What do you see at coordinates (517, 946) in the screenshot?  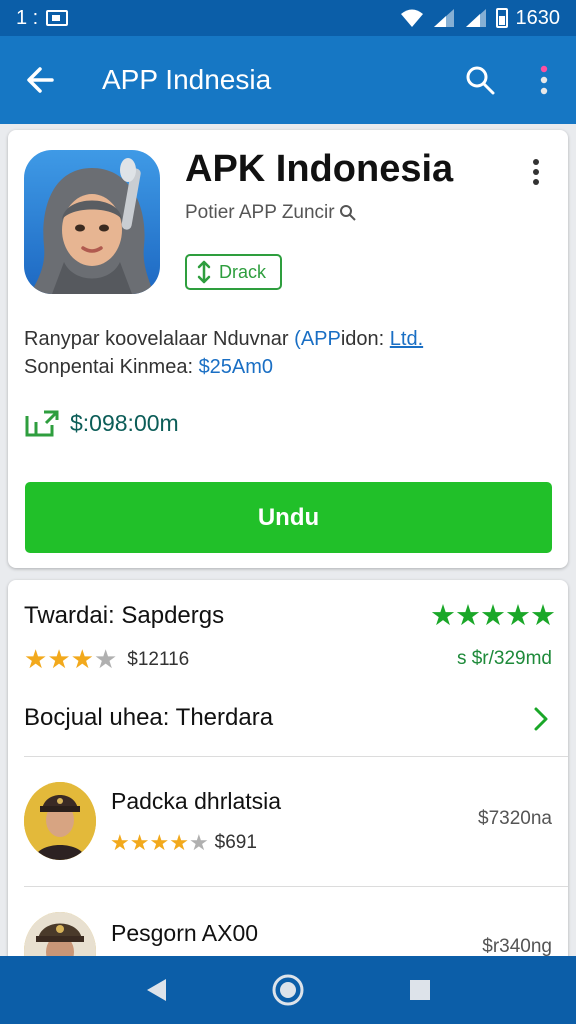 I see `reviewer-value: $r340ng` at bounding box center [517, 946].